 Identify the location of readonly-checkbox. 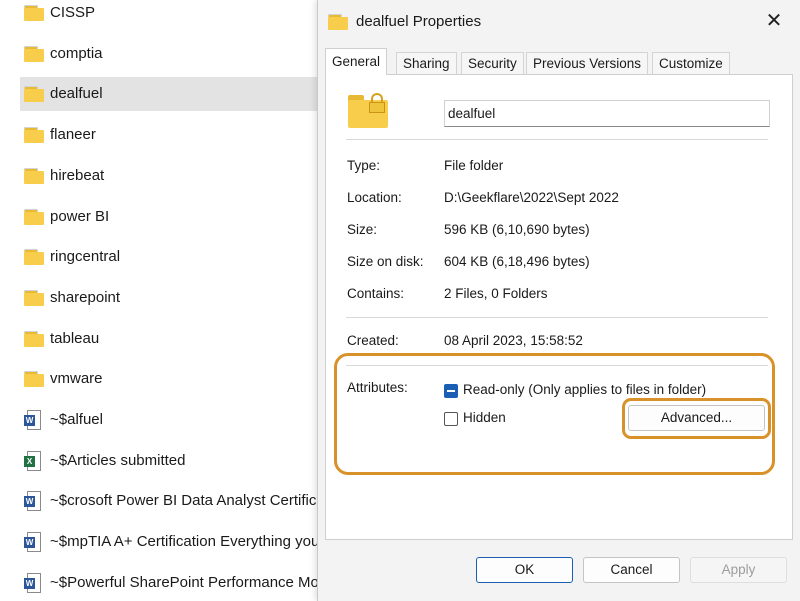
(451, 391).